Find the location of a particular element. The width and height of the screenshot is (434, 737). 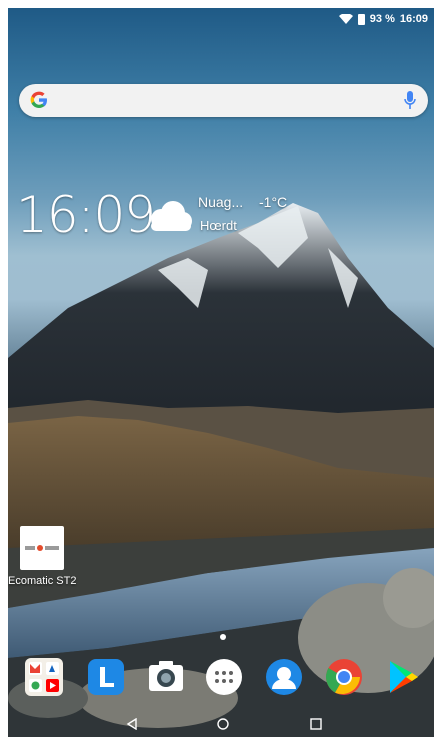

google-g-icon is located at coordinates (39, 100).